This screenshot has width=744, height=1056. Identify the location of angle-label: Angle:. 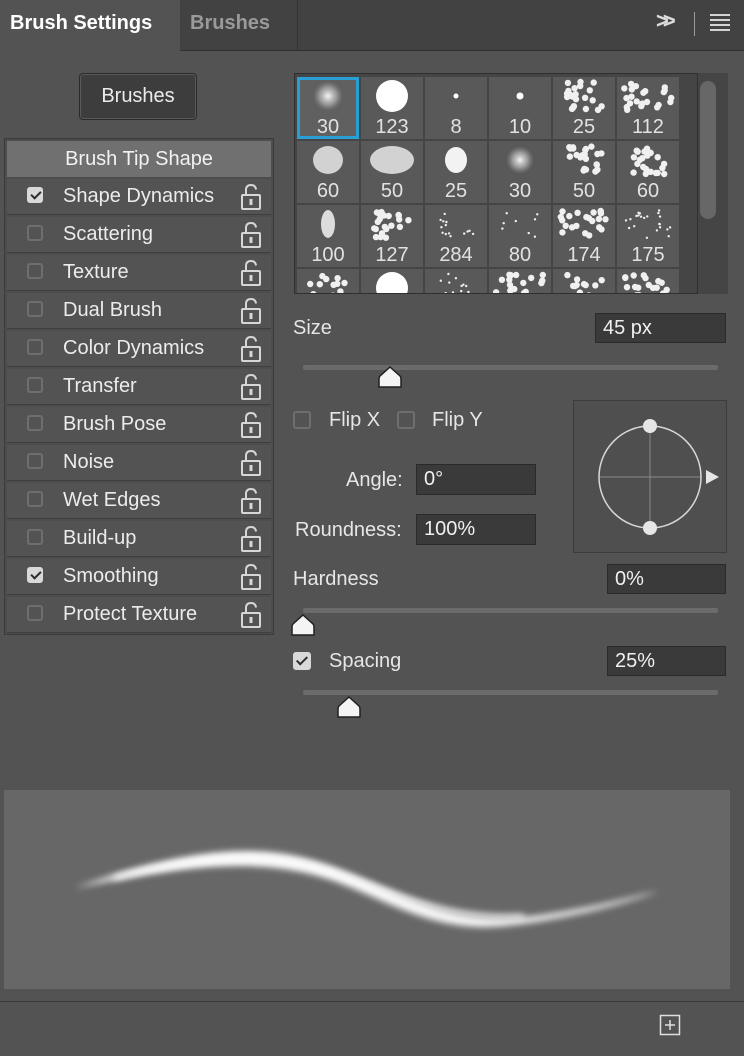
(374, 480).